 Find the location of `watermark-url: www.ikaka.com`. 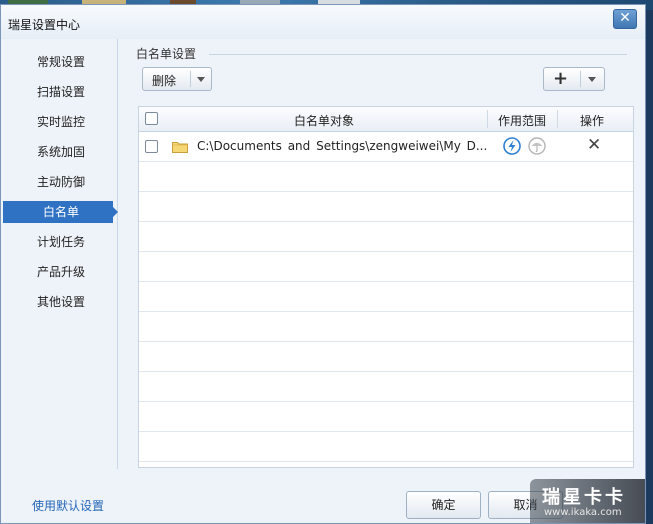

watermark-url: www.ikaka.com is located at coordinates (583, 512).